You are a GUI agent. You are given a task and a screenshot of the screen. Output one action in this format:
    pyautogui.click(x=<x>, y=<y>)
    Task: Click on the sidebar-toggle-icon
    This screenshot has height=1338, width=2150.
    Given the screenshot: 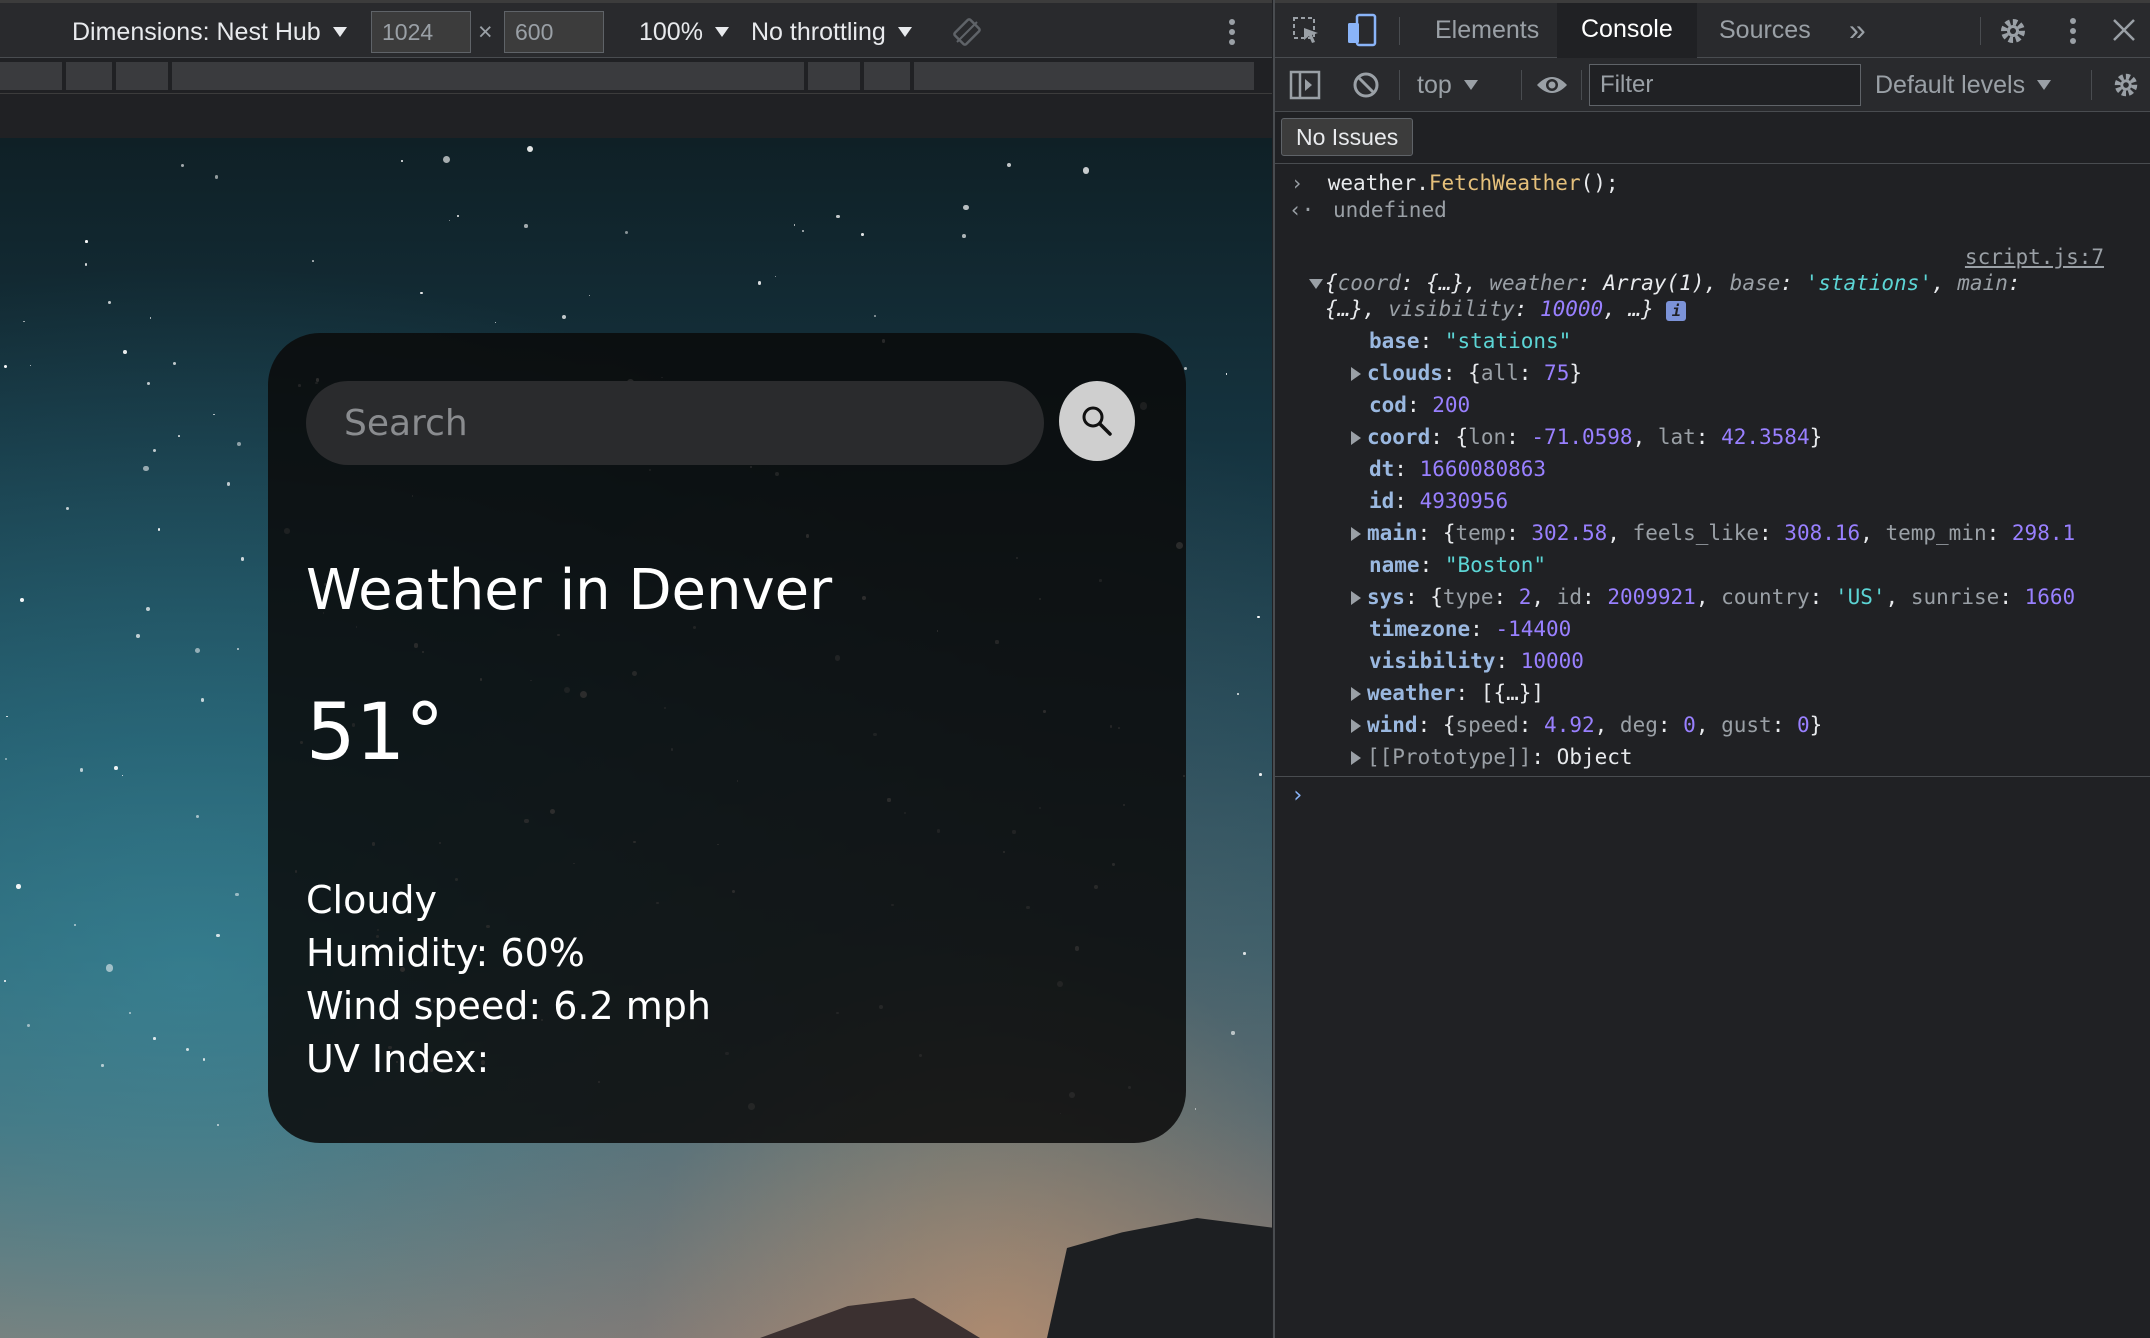 What is the action you would take?
    pyautogui.click(x=1305, y=85)
    